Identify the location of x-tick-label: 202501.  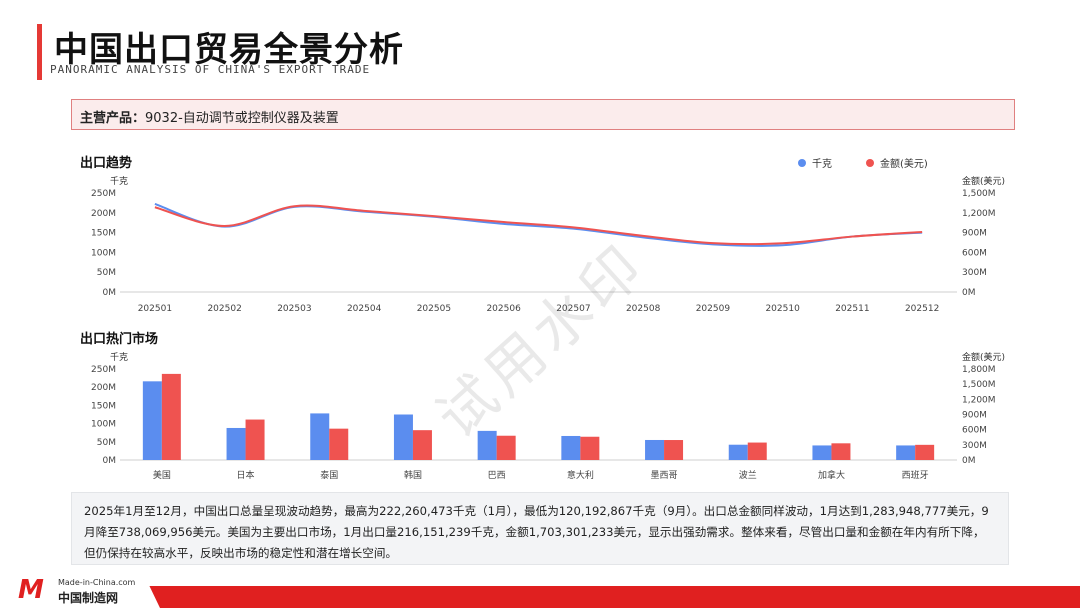
(155, 309).